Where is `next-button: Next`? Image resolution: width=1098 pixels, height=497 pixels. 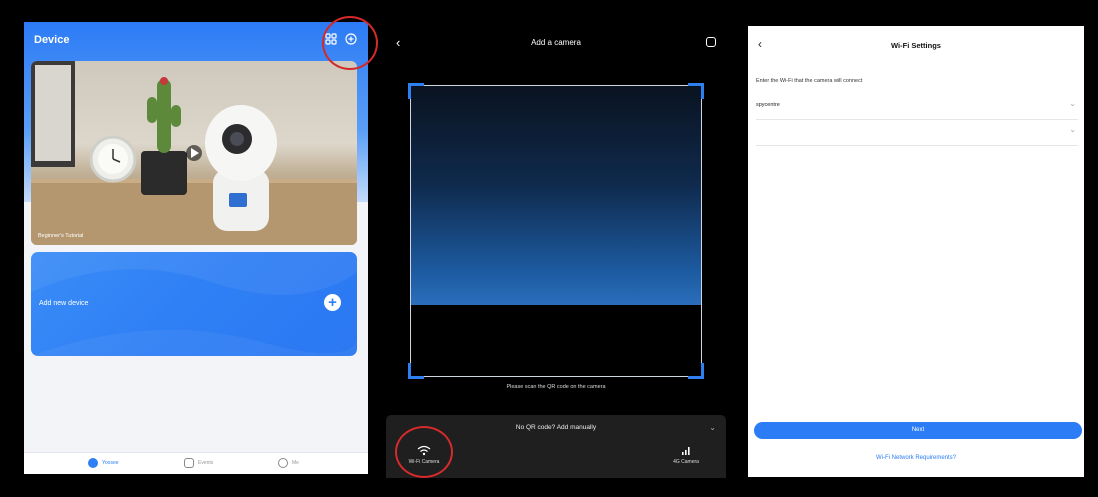 next-button: Next is located at coordinates (918, 430).